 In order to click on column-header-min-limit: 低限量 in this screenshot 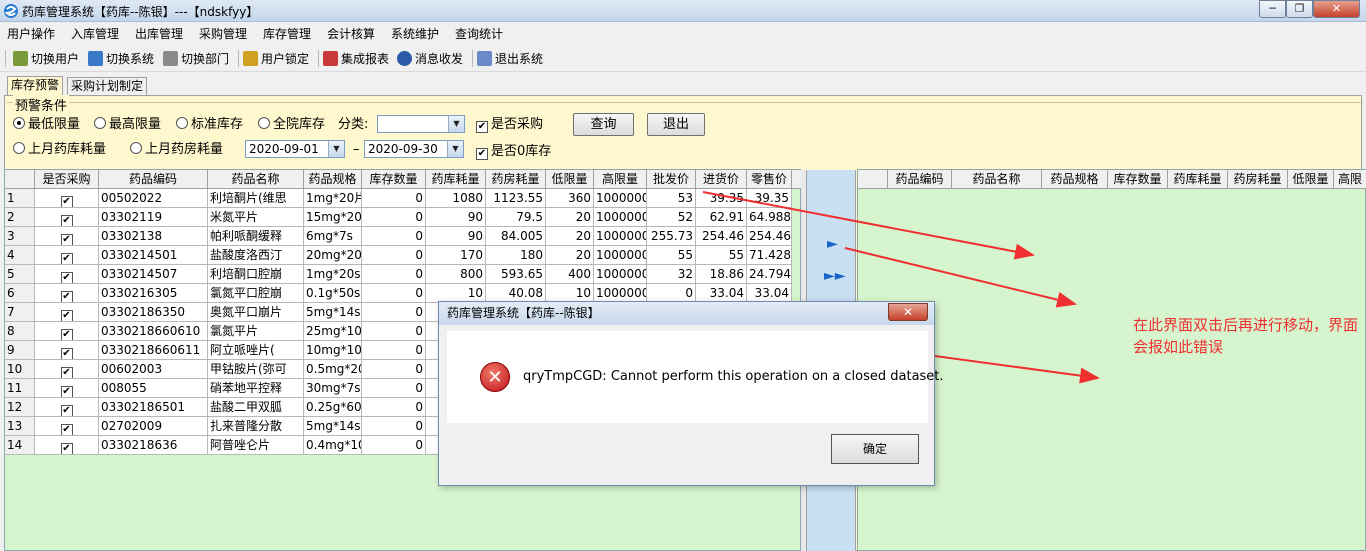, I will do `click(570, 179)`.